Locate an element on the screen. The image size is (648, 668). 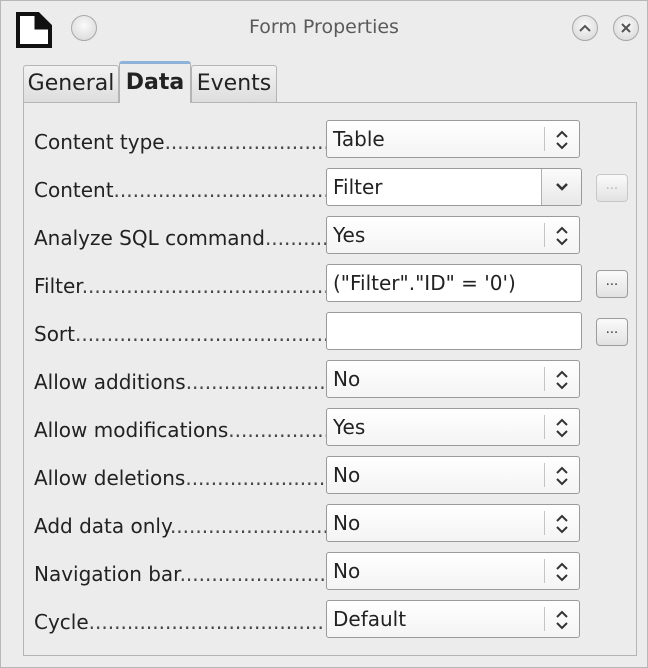
allow-deletions-value: No is located at coordinates (347, 475).